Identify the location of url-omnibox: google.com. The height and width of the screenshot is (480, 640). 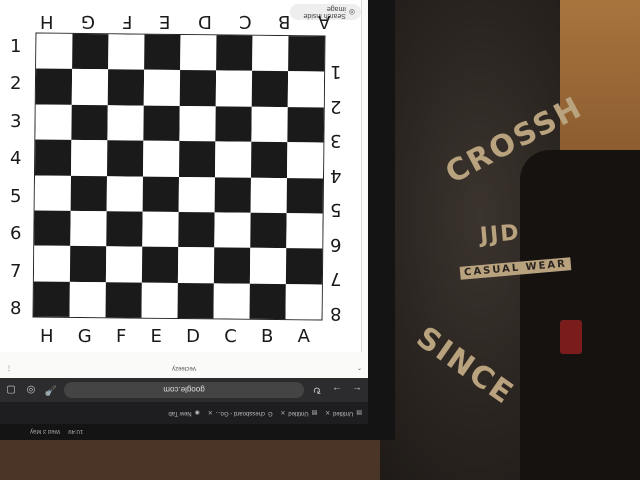
(184, 390).